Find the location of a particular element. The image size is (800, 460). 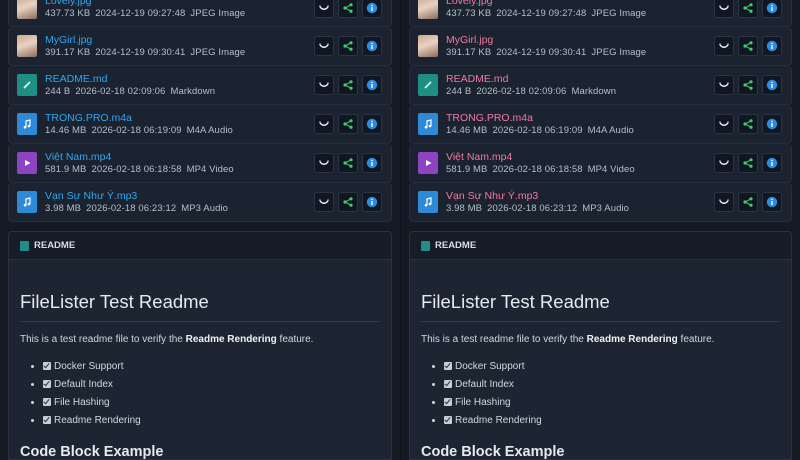

file-date: 2024-12-19 09:27:48 is located at coordinates (541, 14).